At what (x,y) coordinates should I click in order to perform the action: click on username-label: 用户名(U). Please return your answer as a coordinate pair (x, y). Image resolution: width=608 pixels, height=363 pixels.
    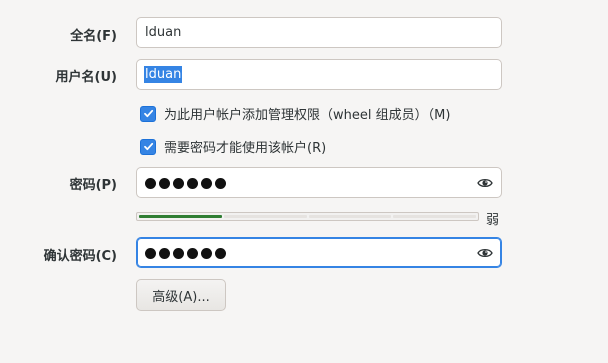
    Looking at the image, I should click on (86, 77).